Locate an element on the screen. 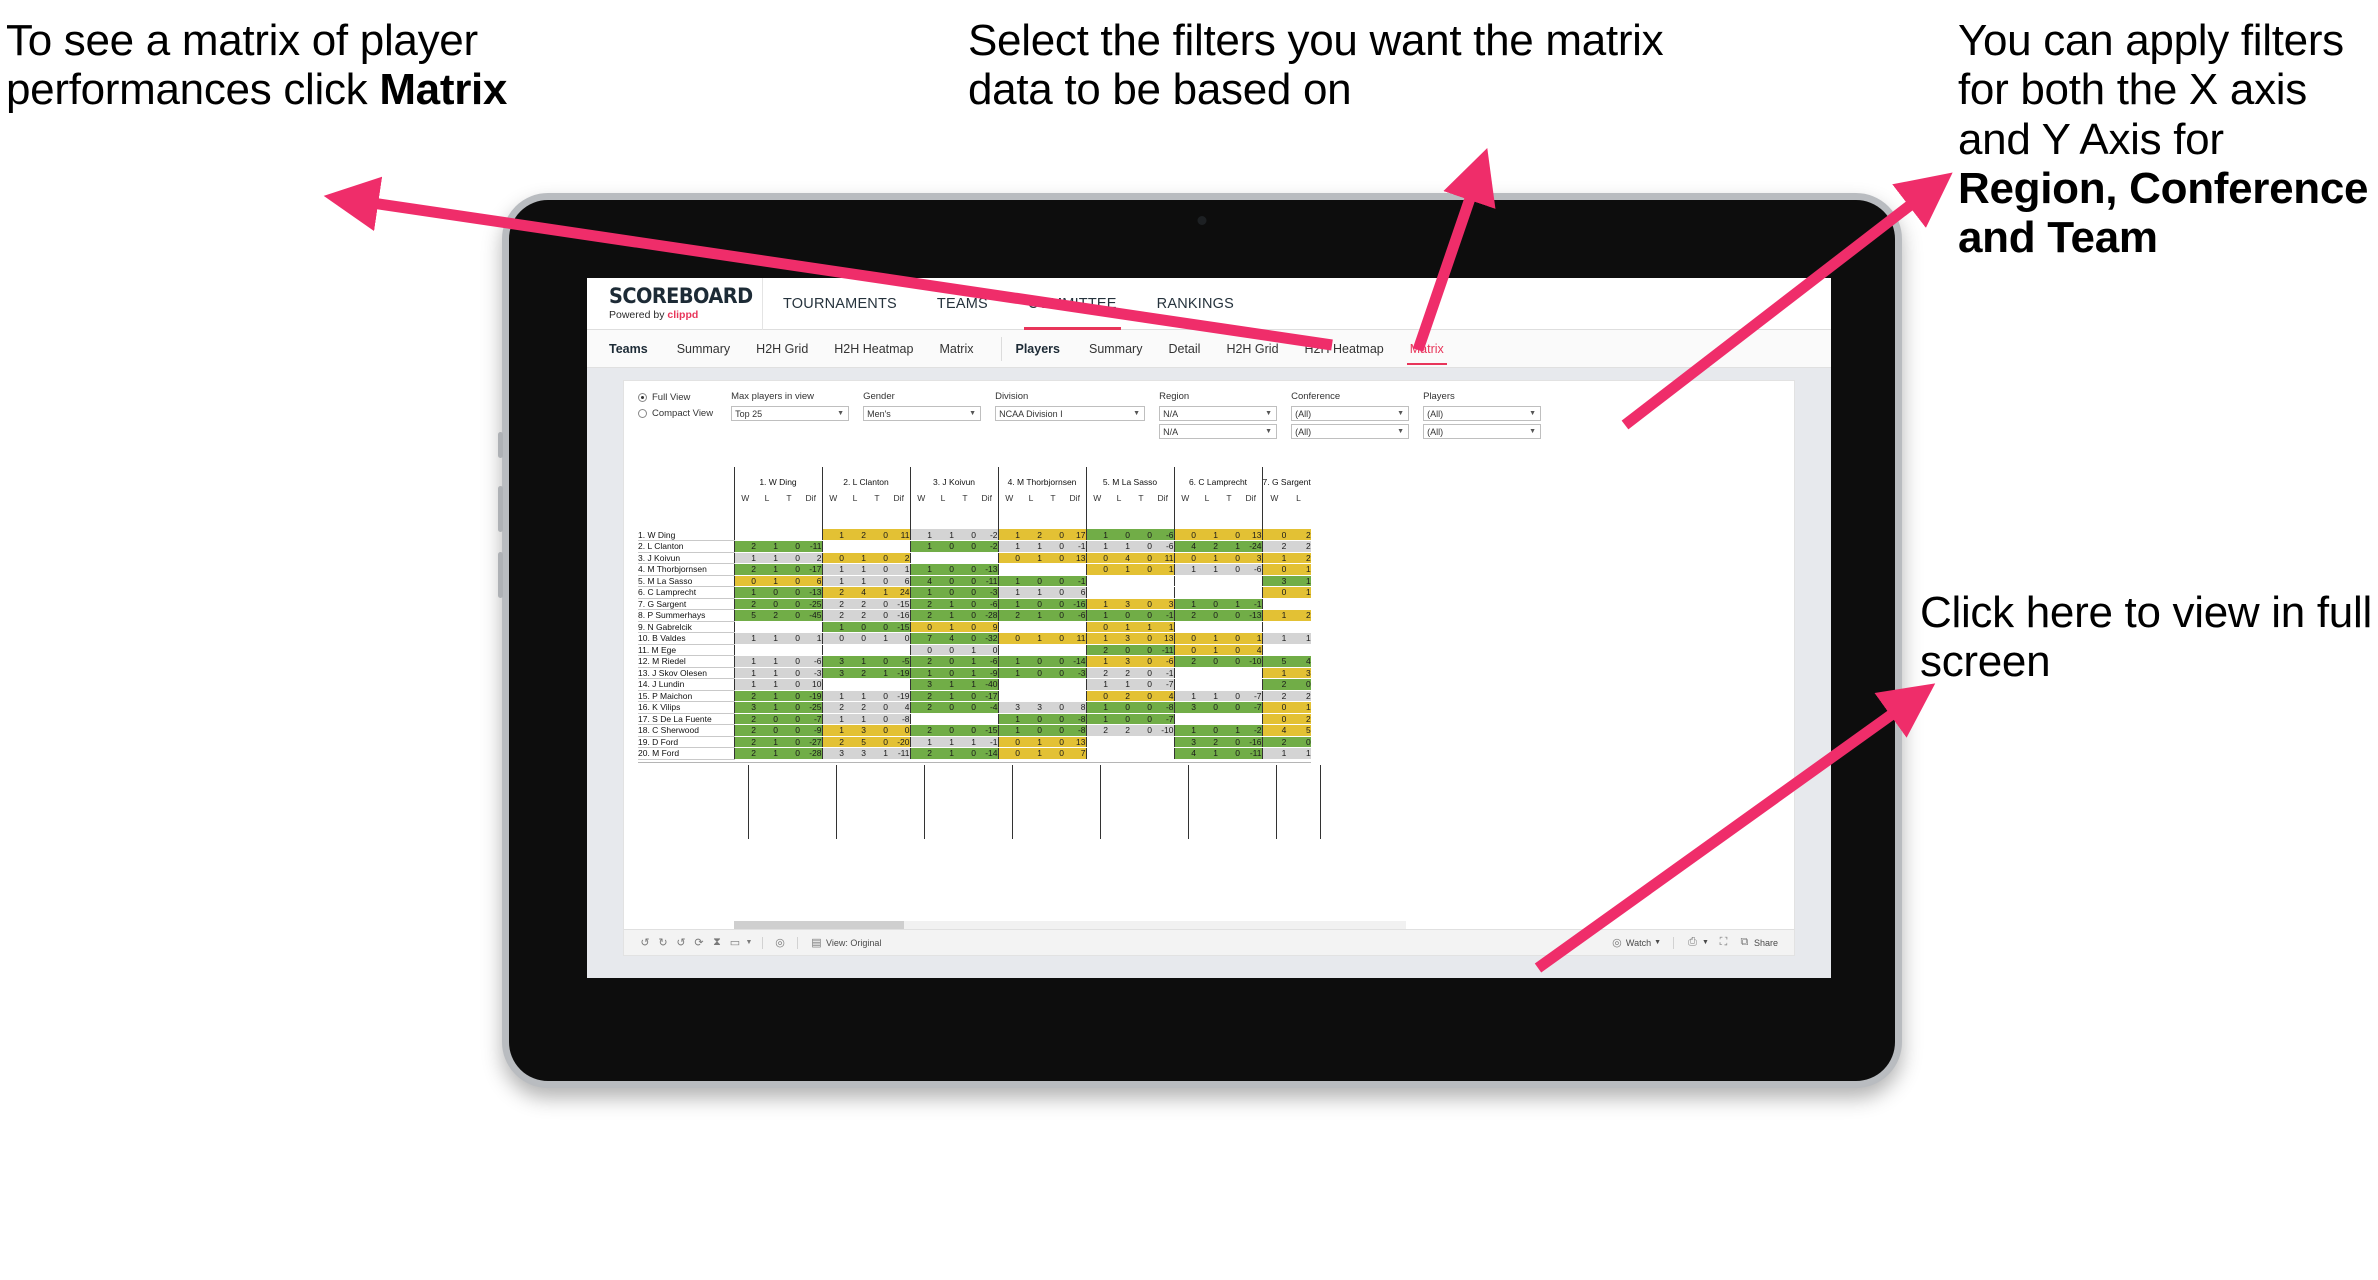  matrix-cell: -15 is located at coordinates (987, 730).